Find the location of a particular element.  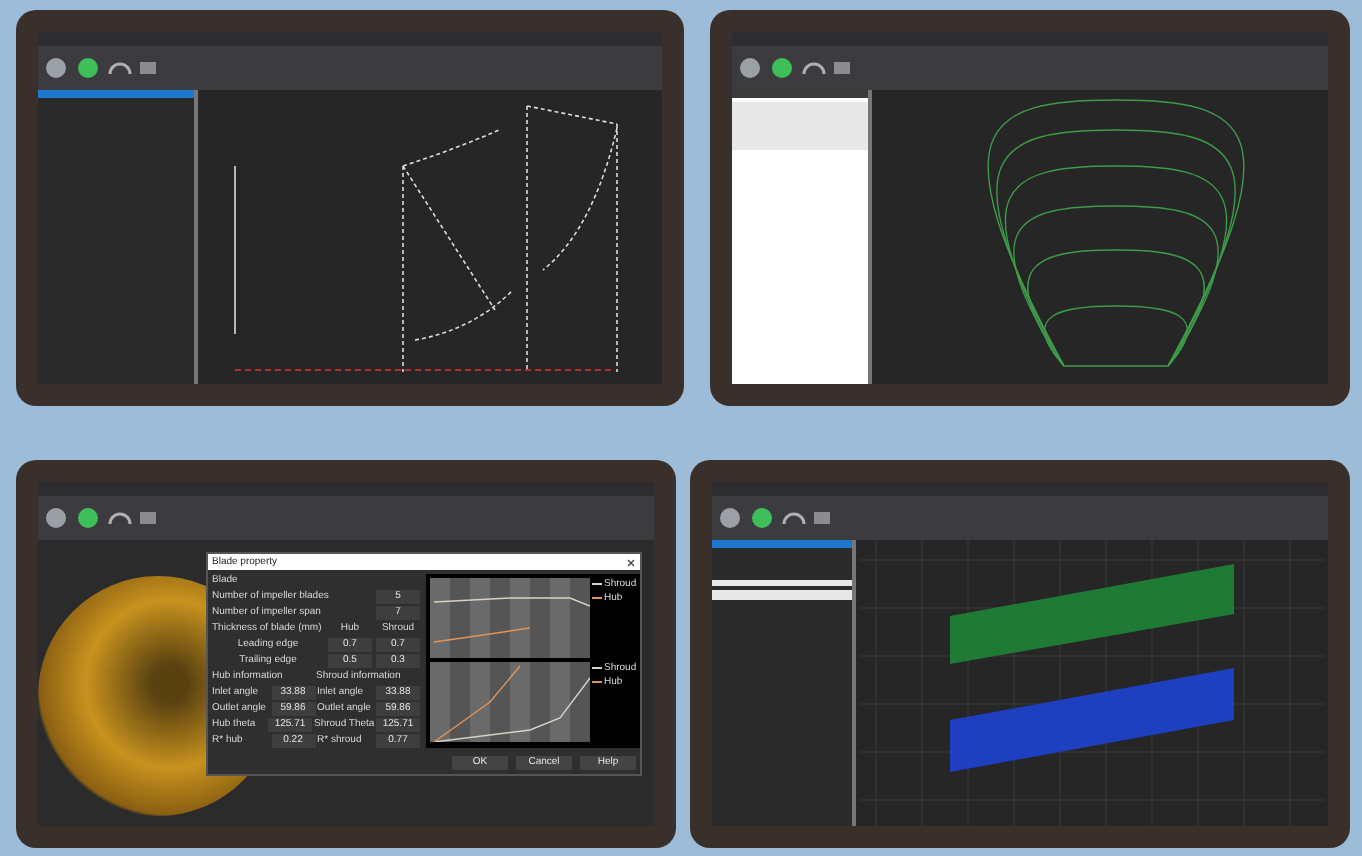

table-area is located at coordinates (800, 126).